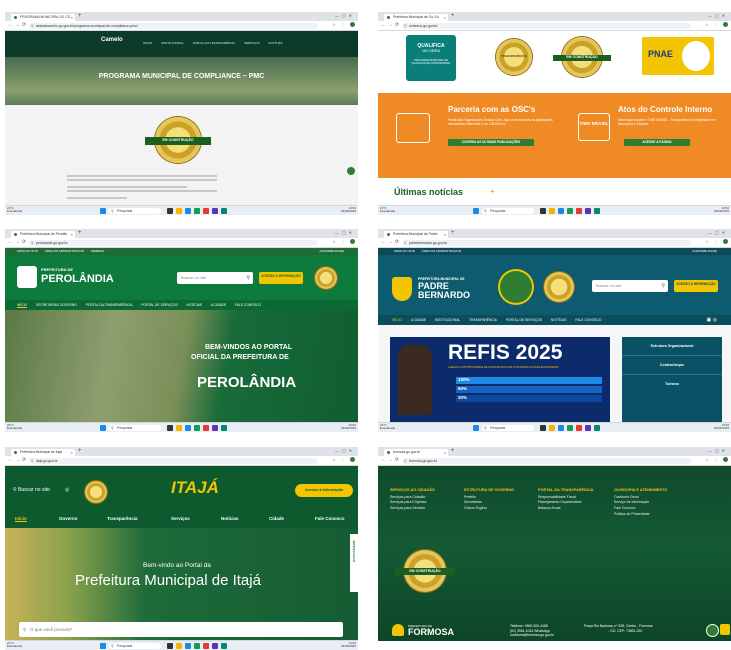  What do you see at coordinates (573, 509) in the screenshot?
I see `footer-link: Balanço Anual` at bounding box center [573, 509].